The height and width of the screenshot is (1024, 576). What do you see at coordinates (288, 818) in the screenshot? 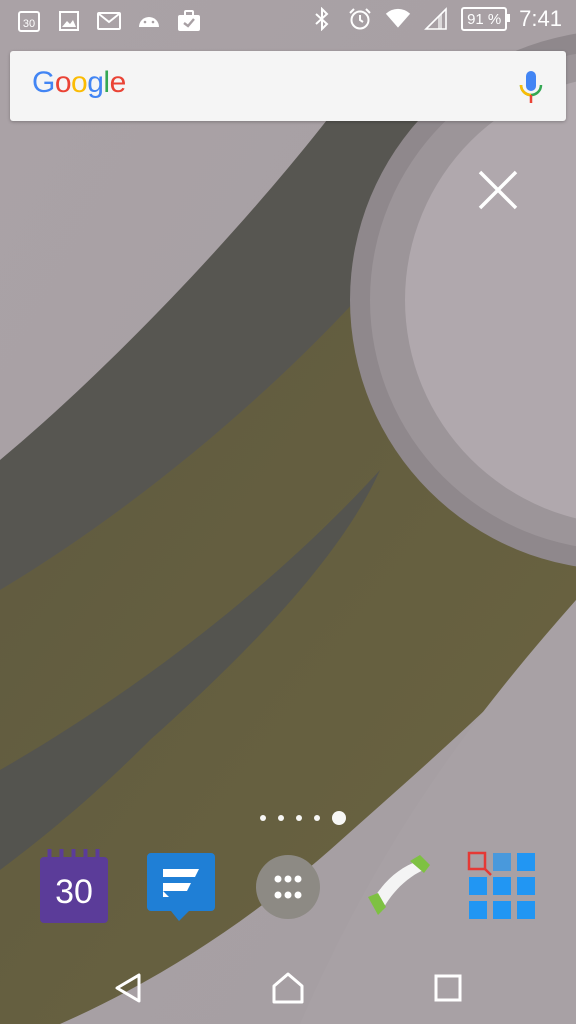
I see `page-indicator` at bounding box center [288, 818].